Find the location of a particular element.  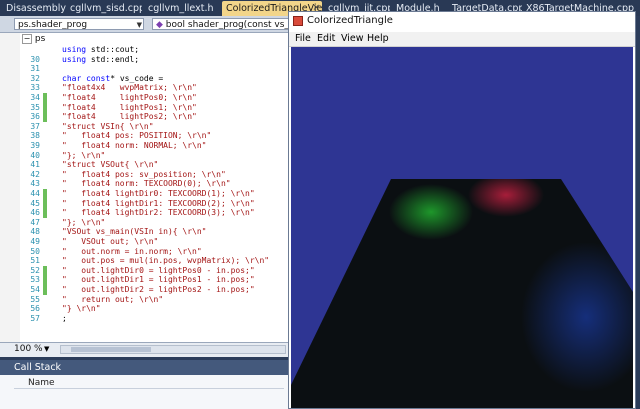

line-number: 30 is located at coordinates (35, 59).